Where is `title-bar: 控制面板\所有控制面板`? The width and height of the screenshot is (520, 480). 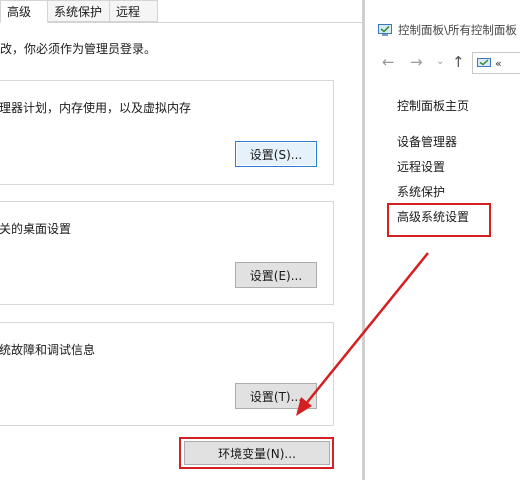 title-bar: 控制面板\所有控制面板 is located at coordinates (443, 30).